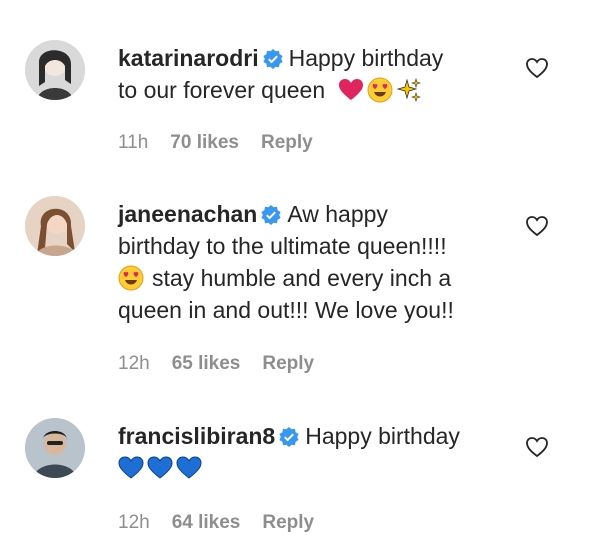 This screenshot has height=554, width=600. I want to click on comment-text: to our forever queen, so click(222, 90).